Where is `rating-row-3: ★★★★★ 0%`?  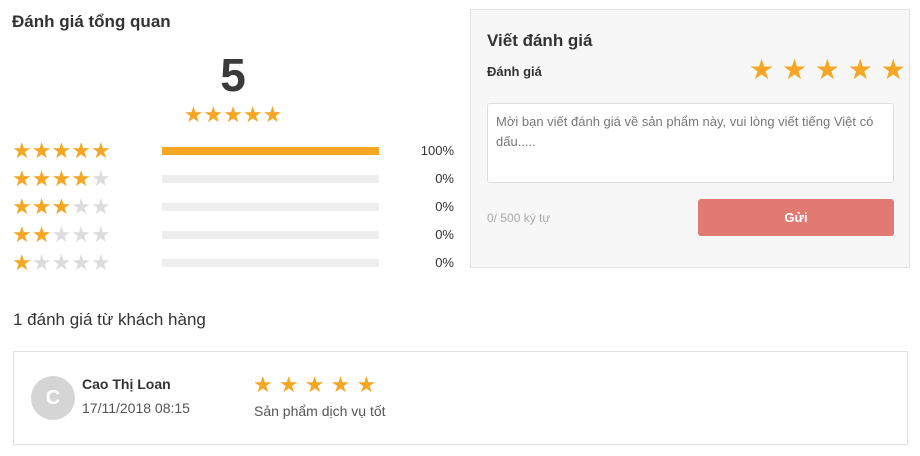
rating-row-3: ★★★★★ 0% is located at coordinates (237, 207).